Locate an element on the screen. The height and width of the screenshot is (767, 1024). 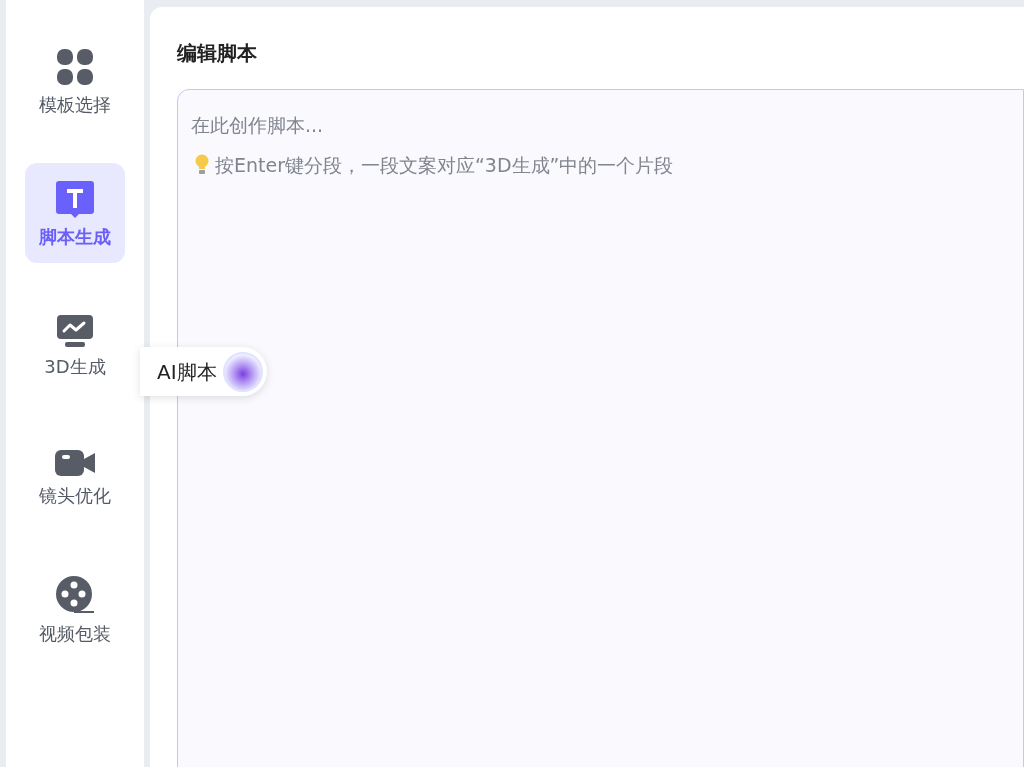
text-bubble-icon is located at coordinates (75, 199).